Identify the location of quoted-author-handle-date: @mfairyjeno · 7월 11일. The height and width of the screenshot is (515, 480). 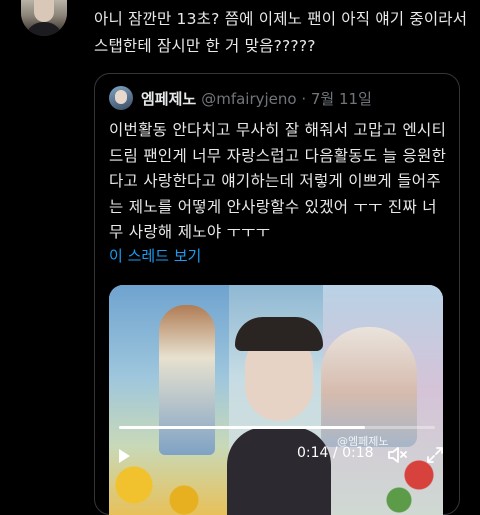
(286, 98).